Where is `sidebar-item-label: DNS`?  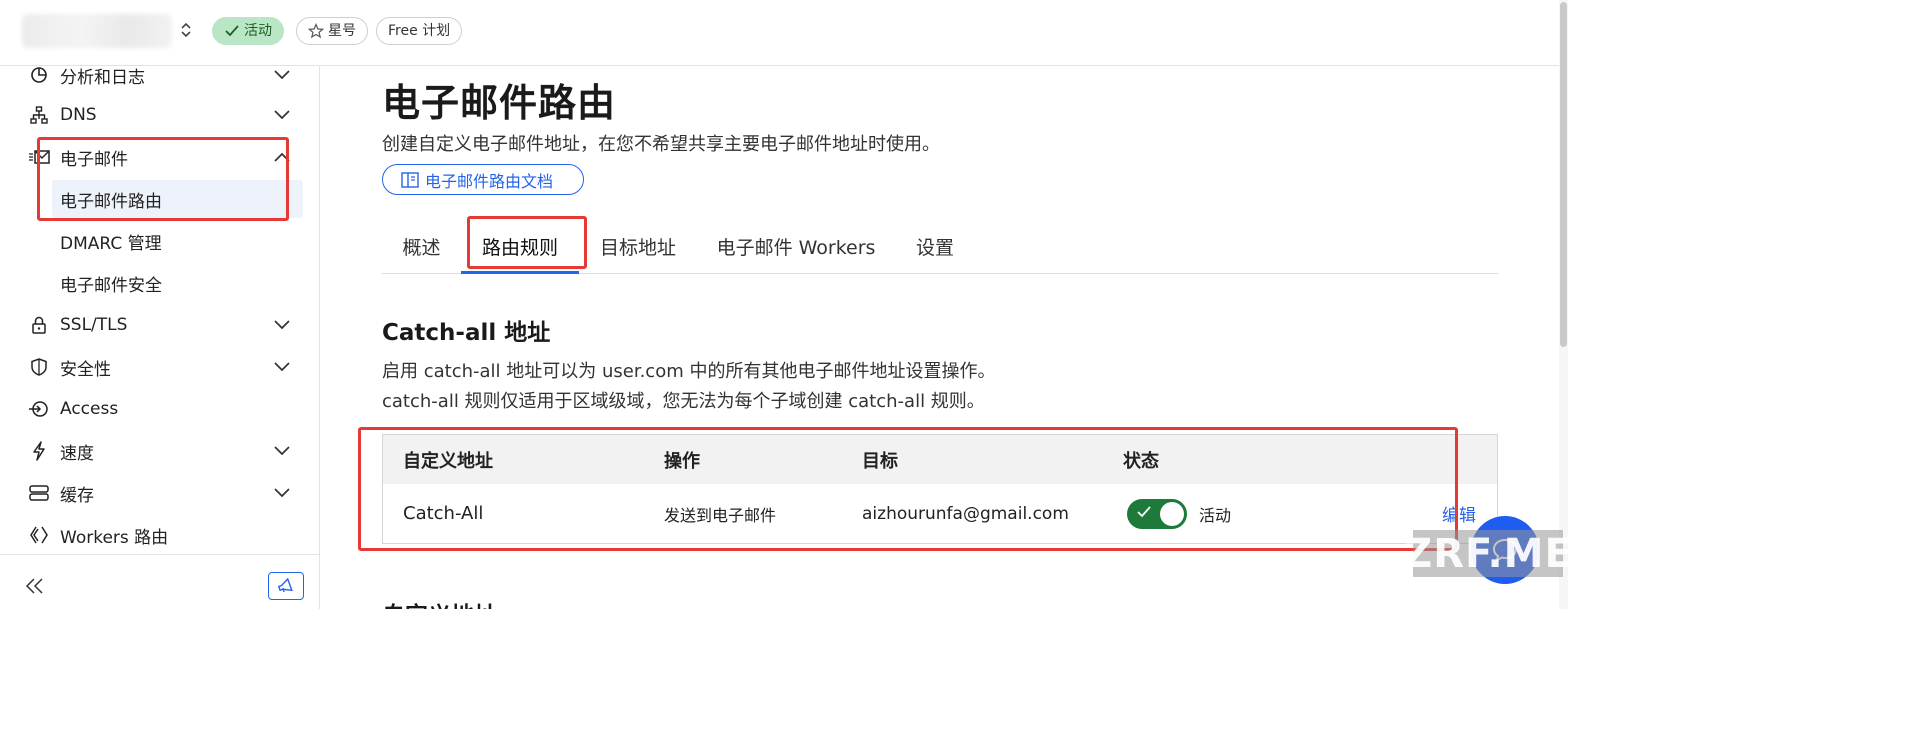 sidebar-item-label: DNS is located at coordinates (78, 115).